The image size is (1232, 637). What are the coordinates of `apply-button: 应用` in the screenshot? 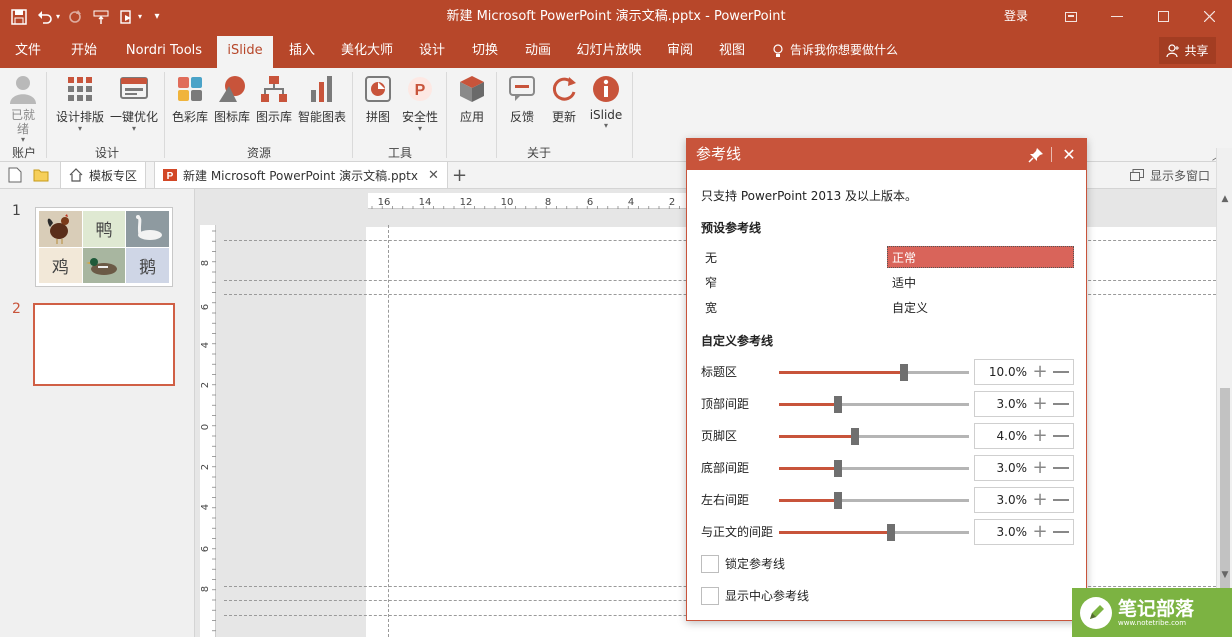 It's located at (472, 99).